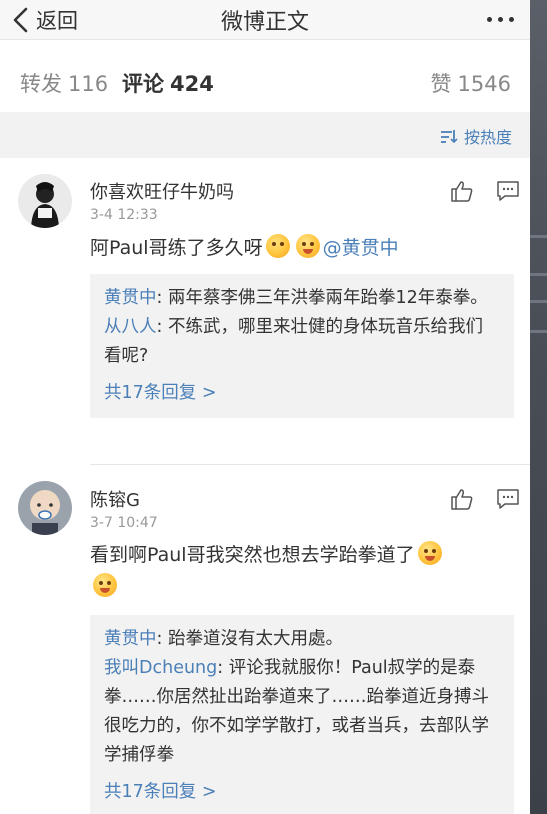 Image resolution: width=547 pixels, height=814 pixels. What do you see at coordinates (88, 84) in the screenshot?
I see `tab-repost-count: 116` at bounding box center [88, 84].